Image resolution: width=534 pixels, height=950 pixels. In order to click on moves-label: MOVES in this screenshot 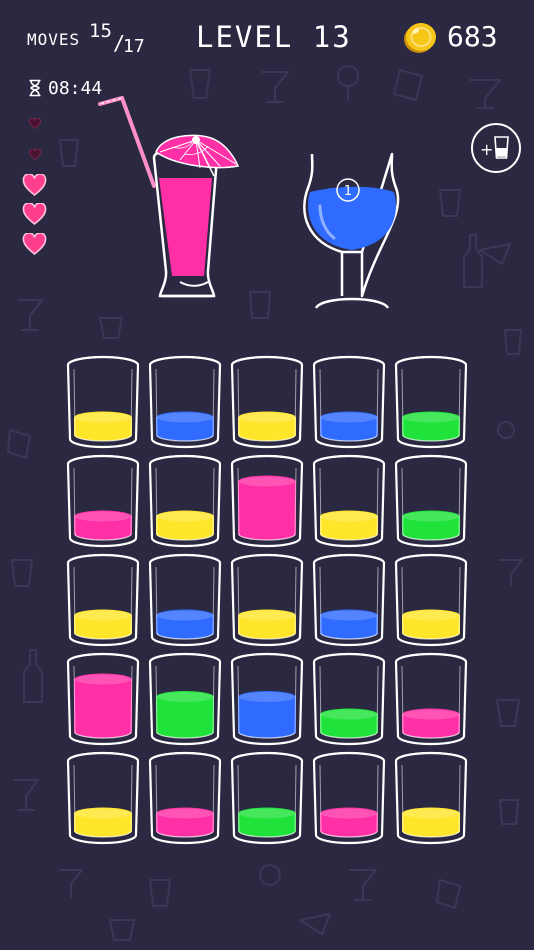, I will do `click(54, 39)`.